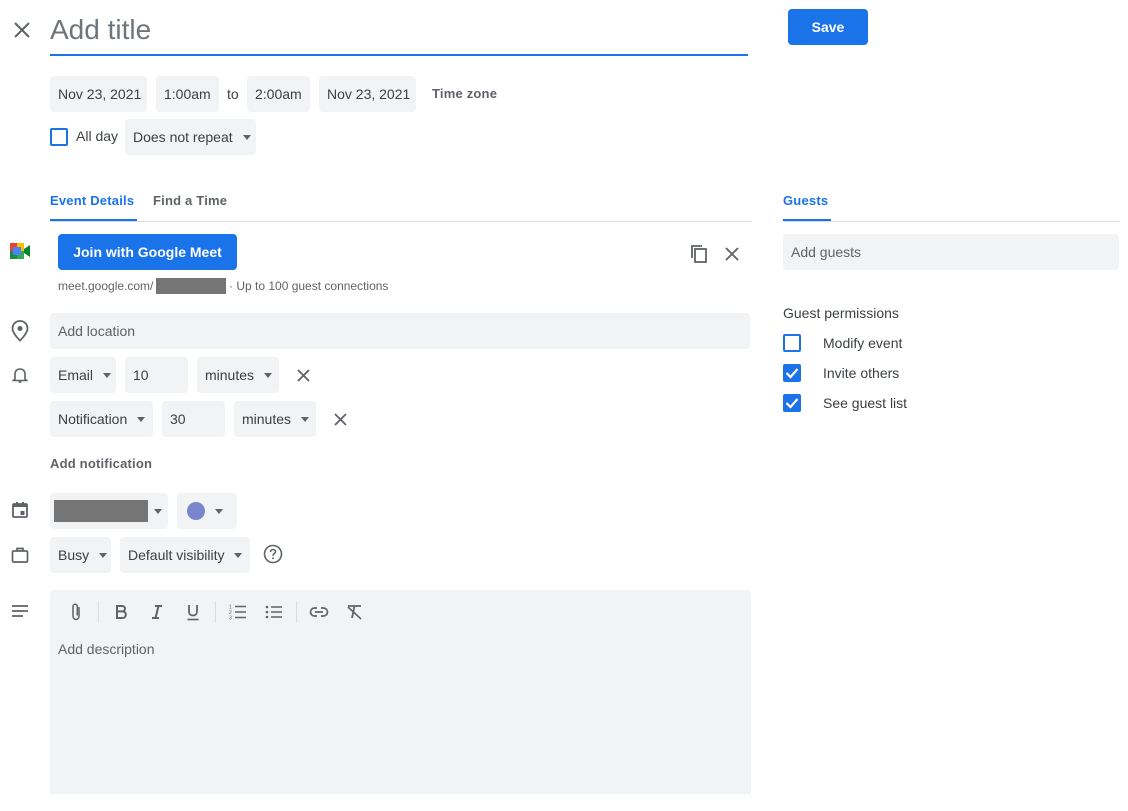 This screenshot has height=811, width=1128. I want to click on end-time-field: 2:00am, so click(278, 94).